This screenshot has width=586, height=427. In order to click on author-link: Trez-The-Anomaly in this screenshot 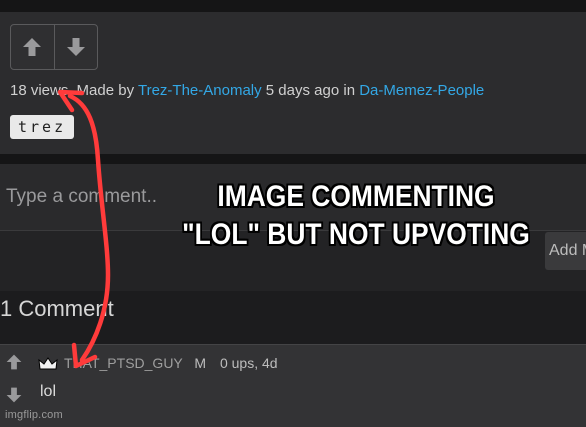, I will do `click(200, 90)`.